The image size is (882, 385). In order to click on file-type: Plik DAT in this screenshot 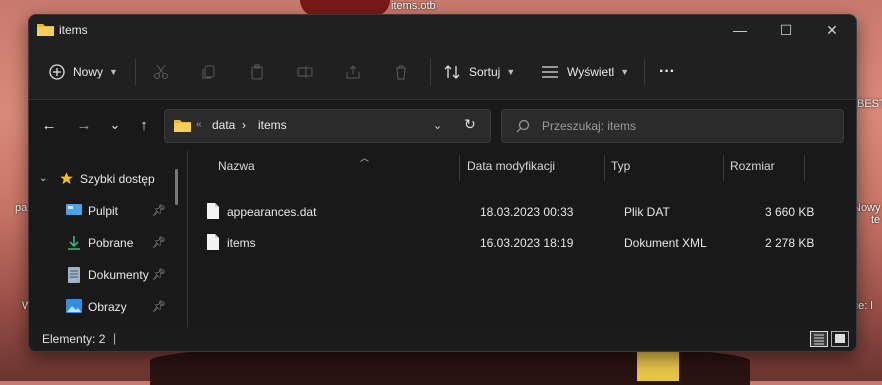, I will do `click(647, 212)`.